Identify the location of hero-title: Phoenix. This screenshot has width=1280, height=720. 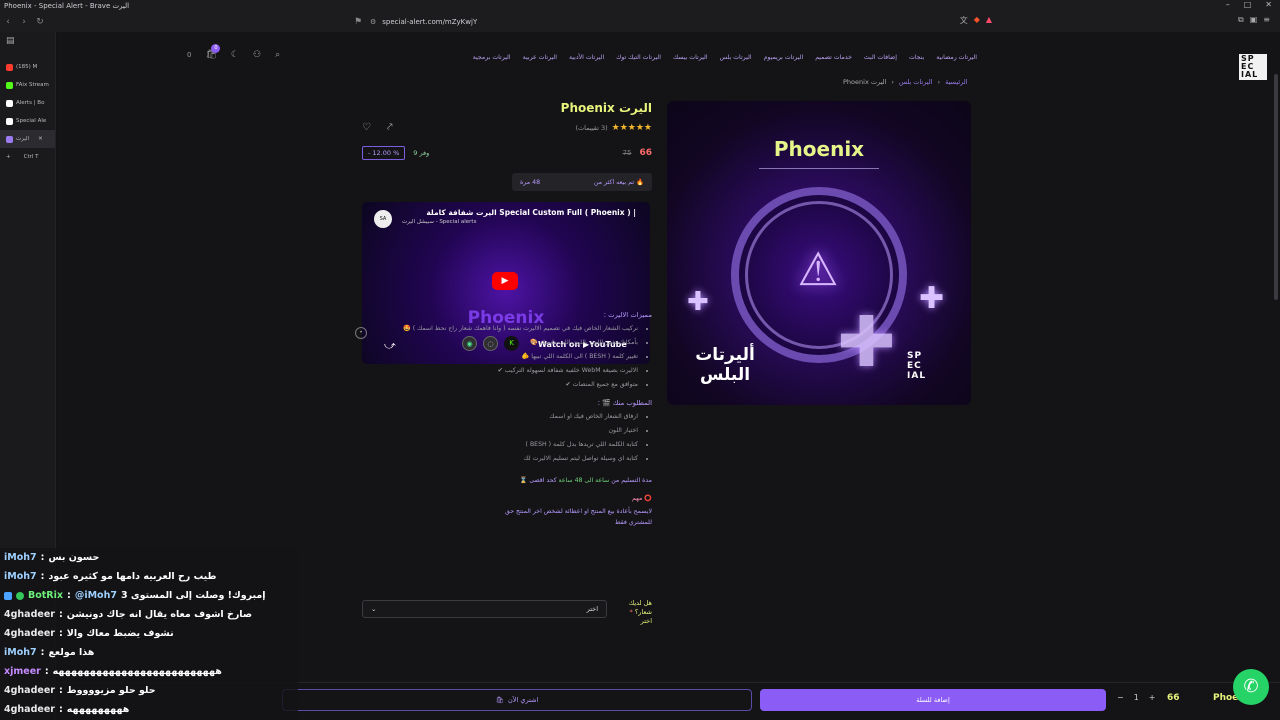
(819, 149).